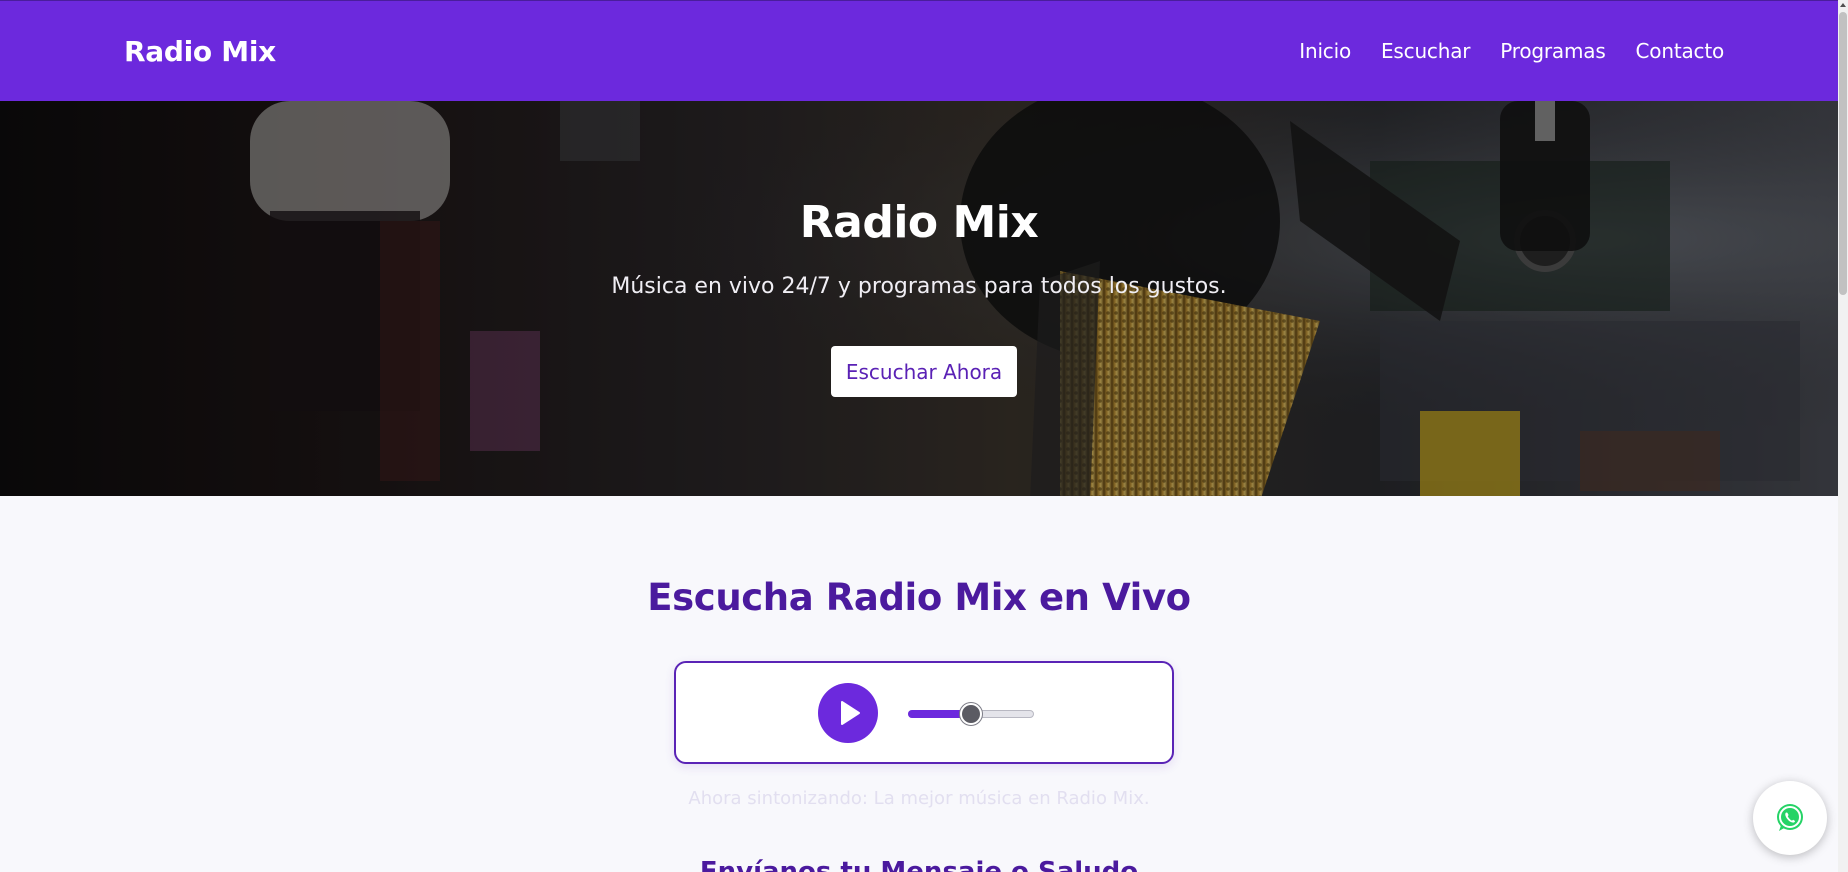  What do you see at coordinates (1425, 51) in the screenshot?
I see `nav-link-escuchar: Escuchar` at bounding box center [1425, 51].